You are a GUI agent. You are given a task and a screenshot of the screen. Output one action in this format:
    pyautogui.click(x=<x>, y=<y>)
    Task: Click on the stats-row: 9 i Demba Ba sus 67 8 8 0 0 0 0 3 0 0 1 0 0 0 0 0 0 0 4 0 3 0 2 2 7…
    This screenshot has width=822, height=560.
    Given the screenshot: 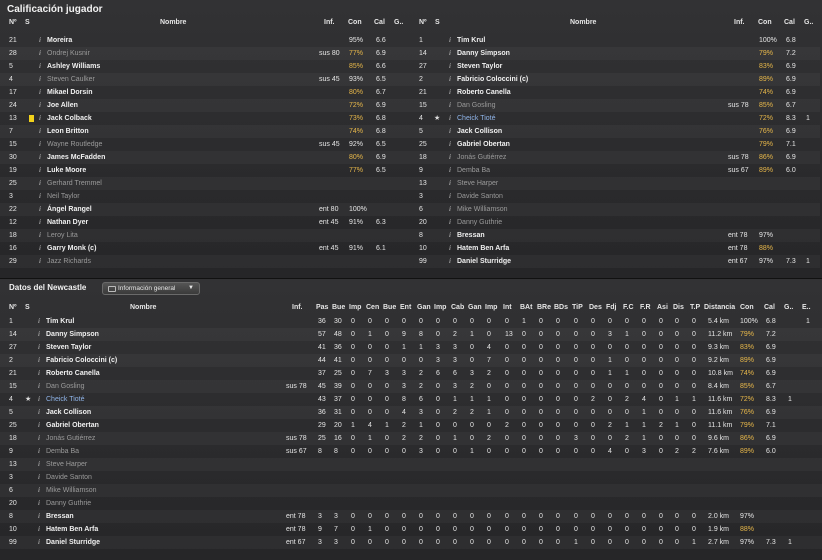 What is the action you would take?
    pyautogui.click(x=411, y=451)
    